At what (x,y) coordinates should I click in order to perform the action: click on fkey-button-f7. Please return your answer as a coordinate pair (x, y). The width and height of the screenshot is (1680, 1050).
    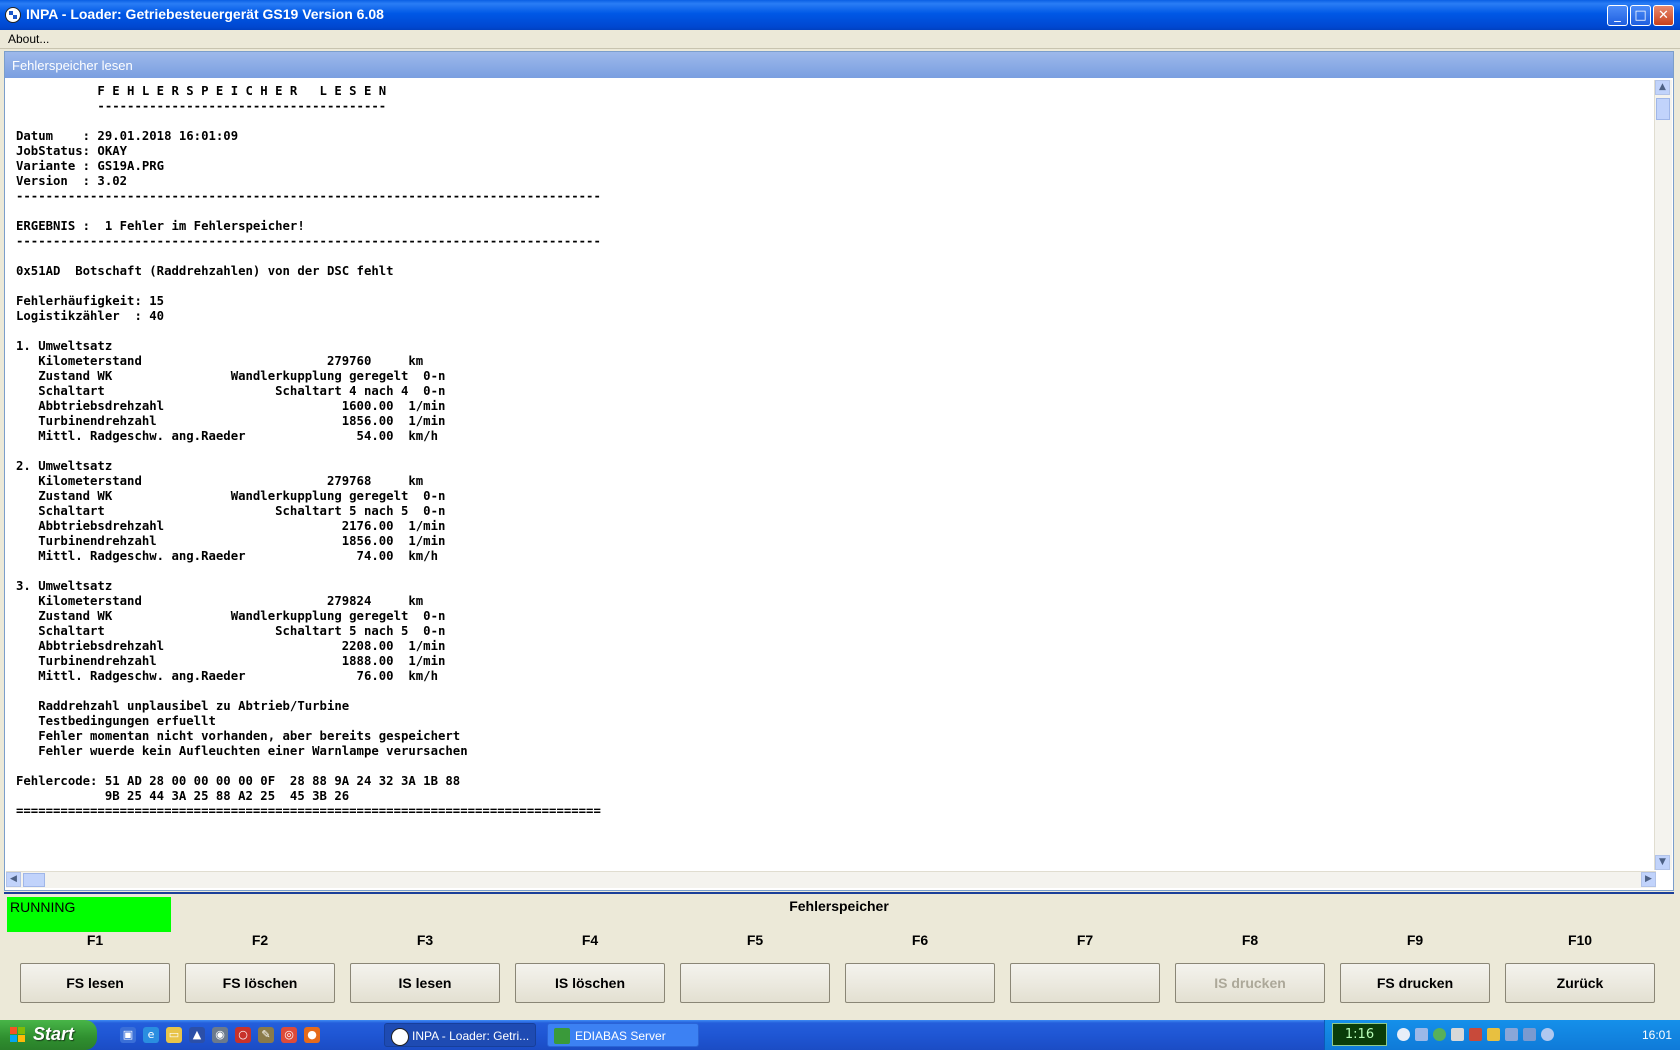
    Looking at the image, I should click on (1085, 983).